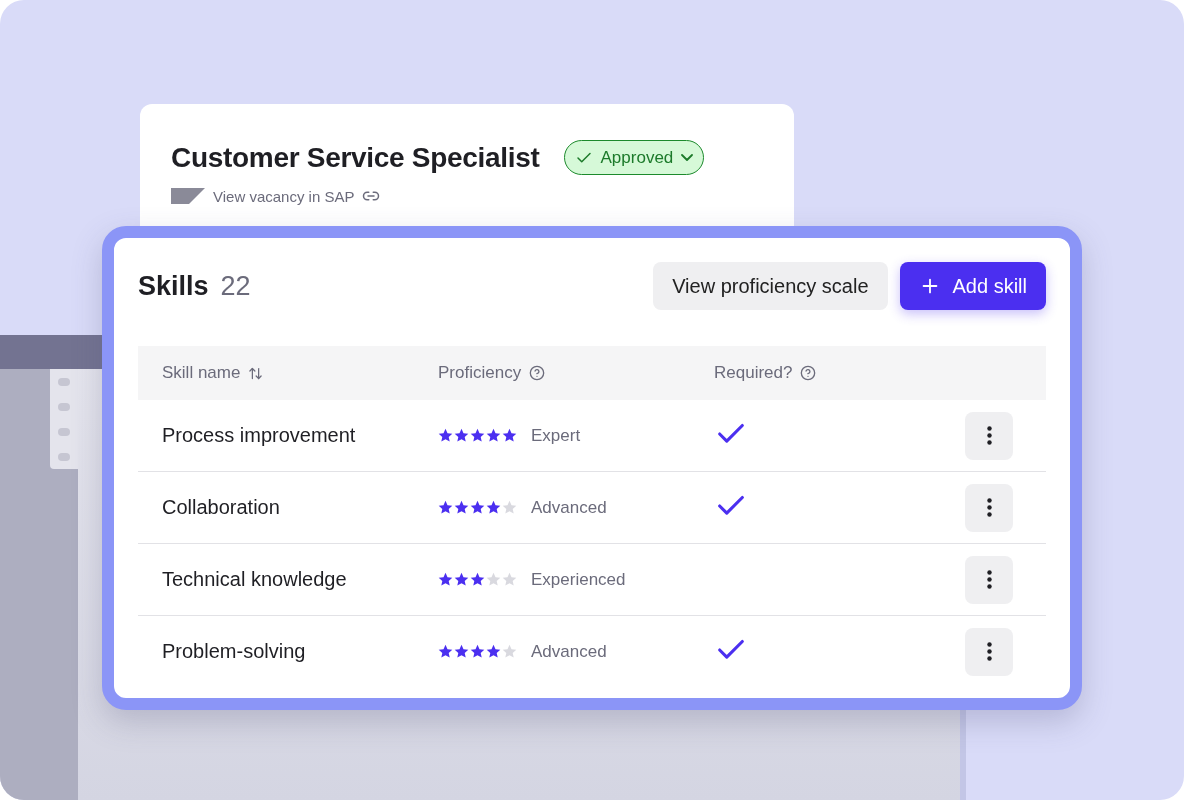  Describe the element at coordinates (556, 435) in the screenshot. I see `proficiency-label: Expert` at that location.